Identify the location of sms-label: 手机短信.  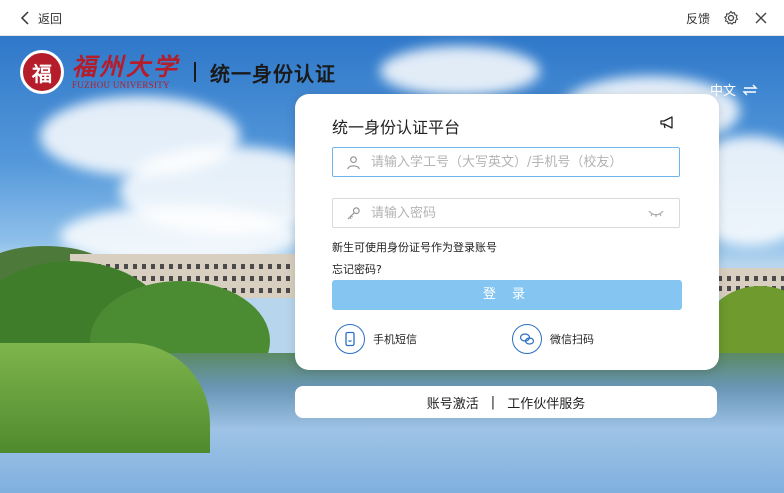
(395, 339).